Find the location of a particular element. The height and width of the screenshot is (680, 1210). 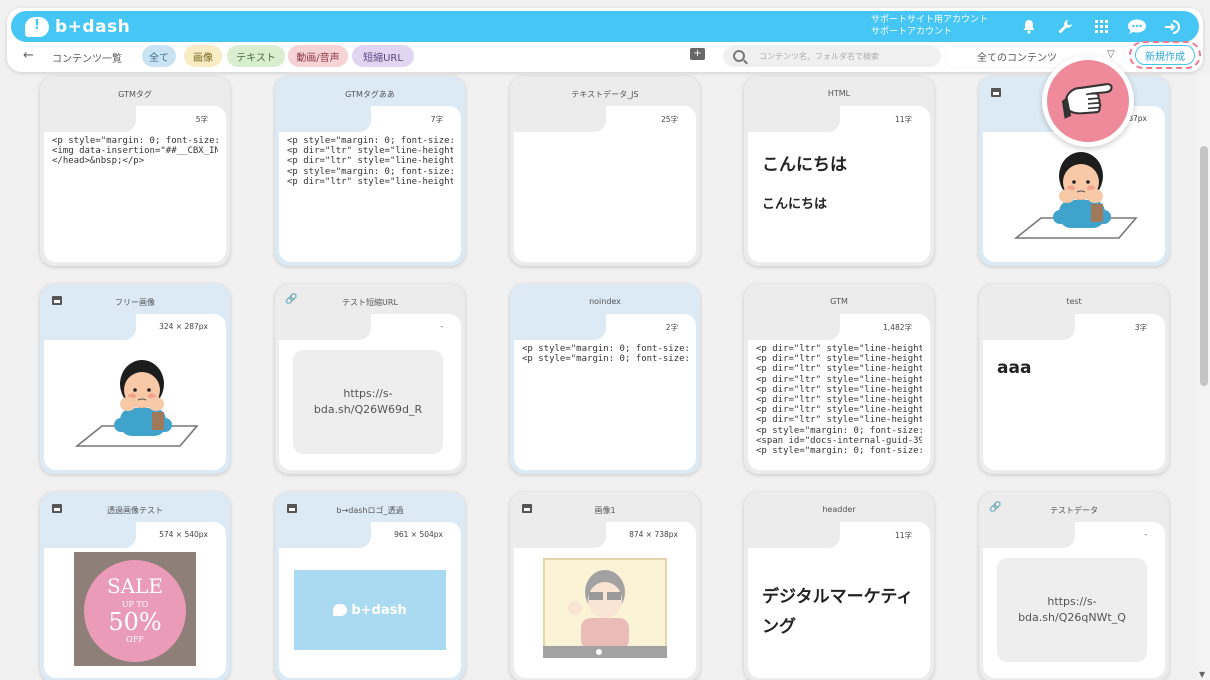

content-card: 🔗 テストデータ - https://s-bda.sh/Q26qNWt_Q is located at coordinates (1074, 586).